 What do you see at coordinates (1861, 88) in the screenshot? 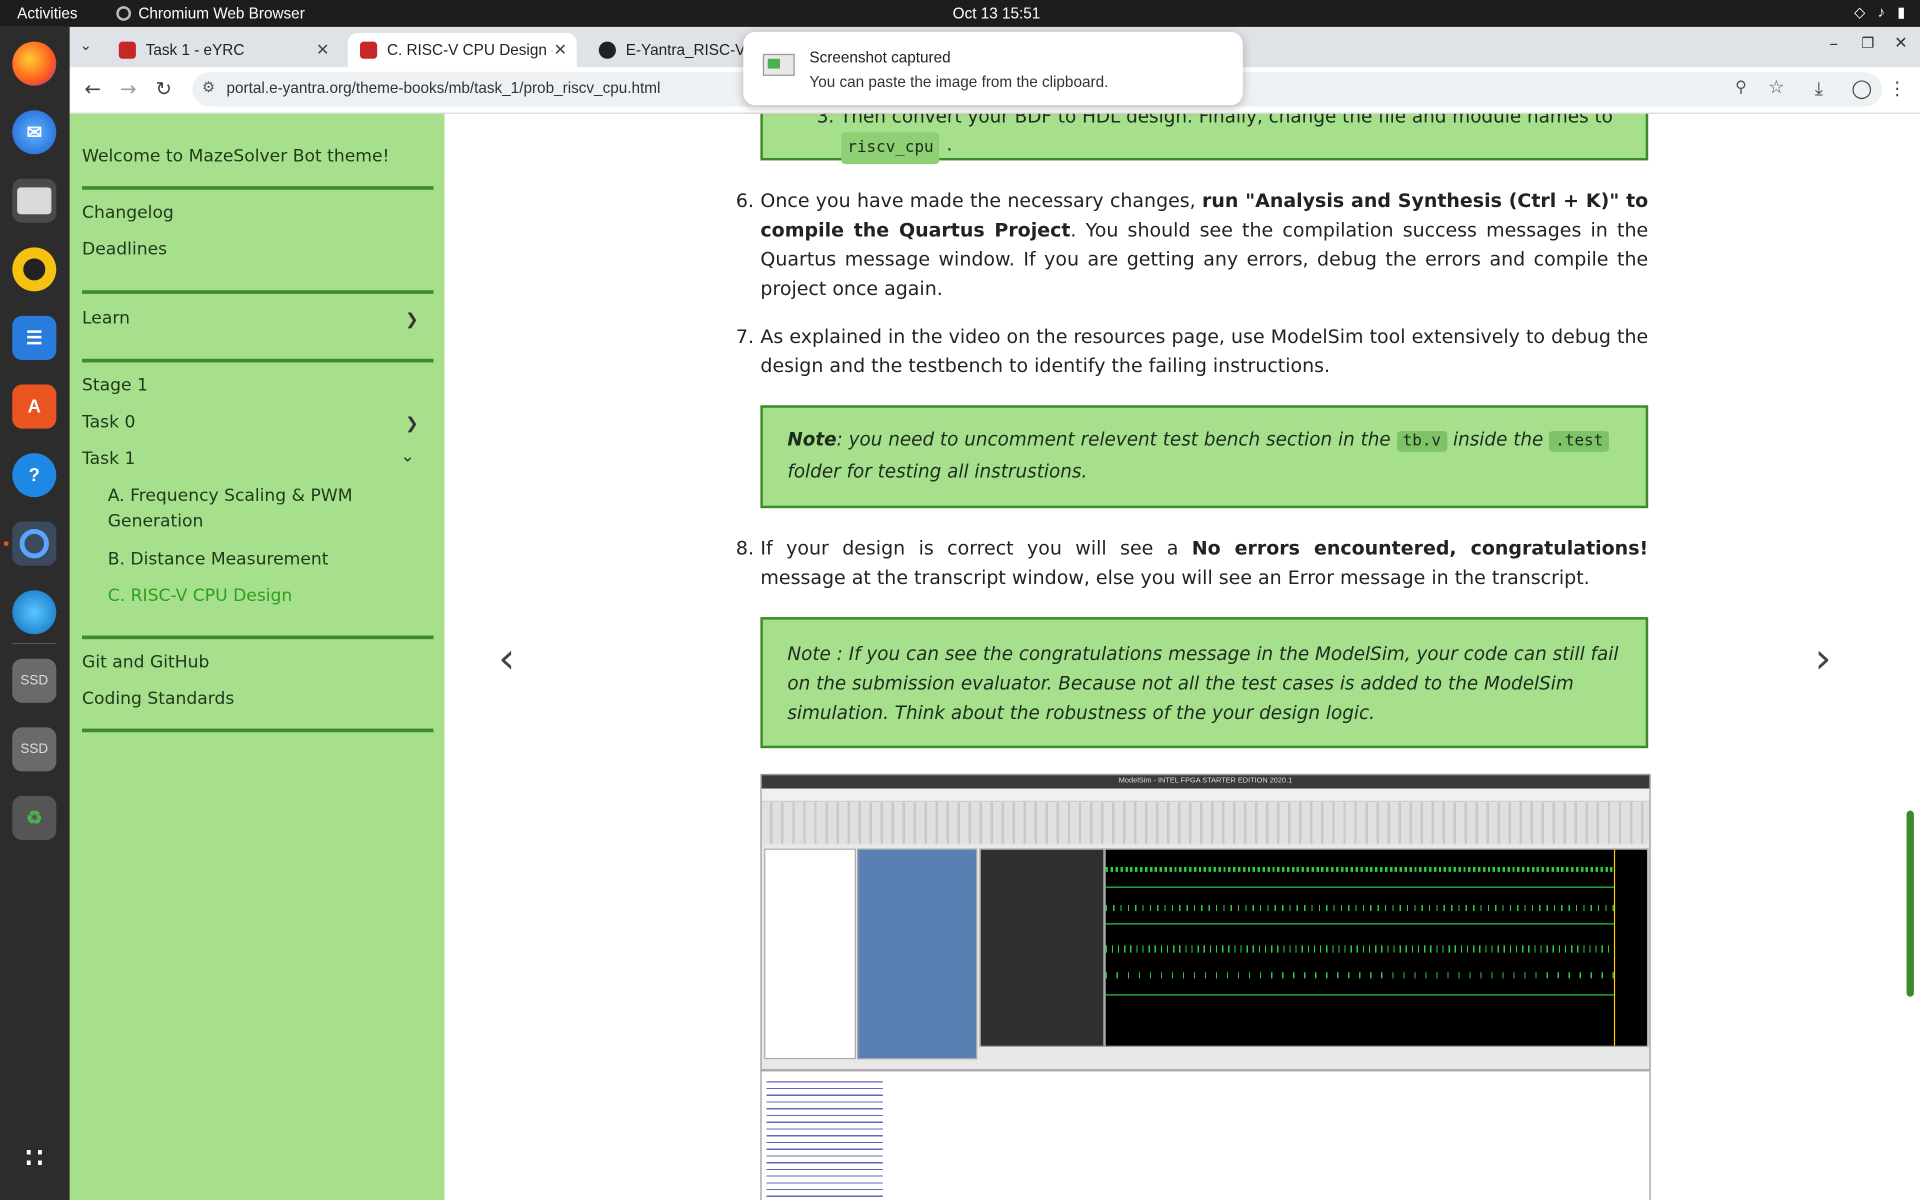
I see `profile-icon: ◯` at bounding box center [1861, 88].